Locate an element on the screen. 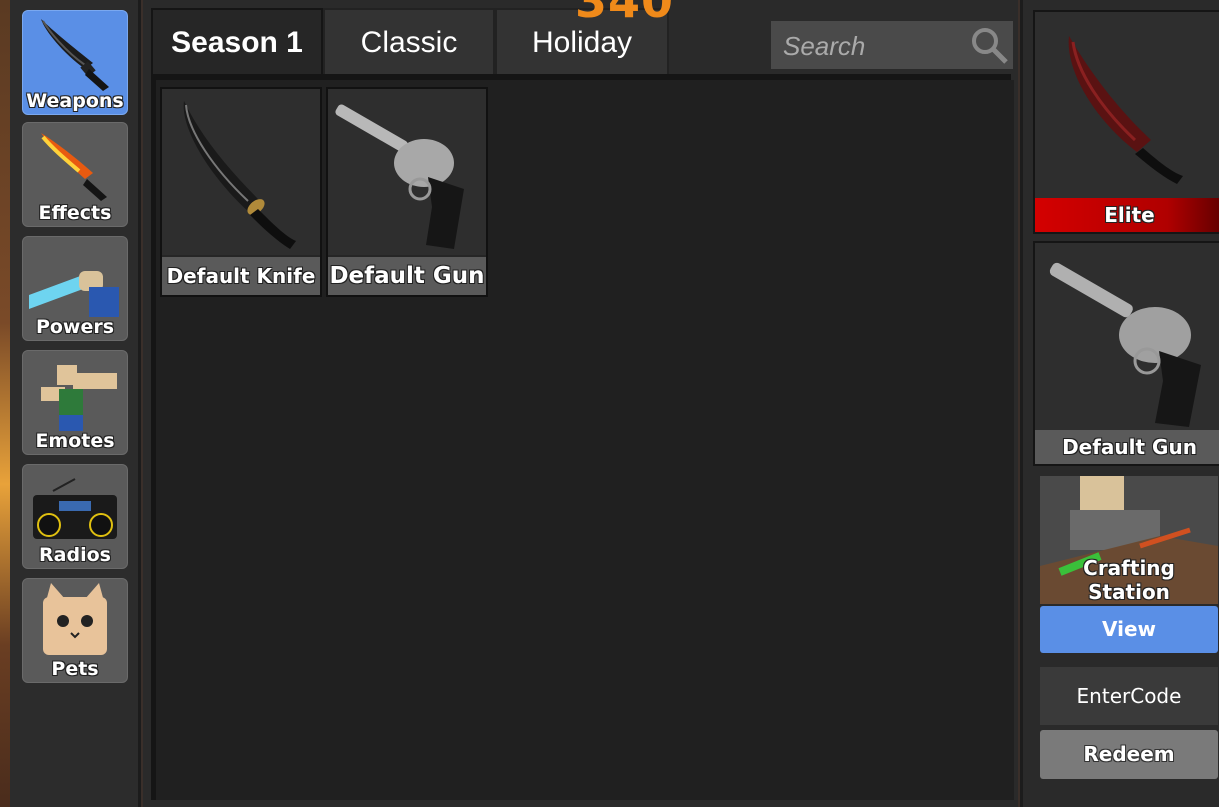 This screenshot has width=1219, height=807. category-label: Powers is located at coordinates (75, 327).